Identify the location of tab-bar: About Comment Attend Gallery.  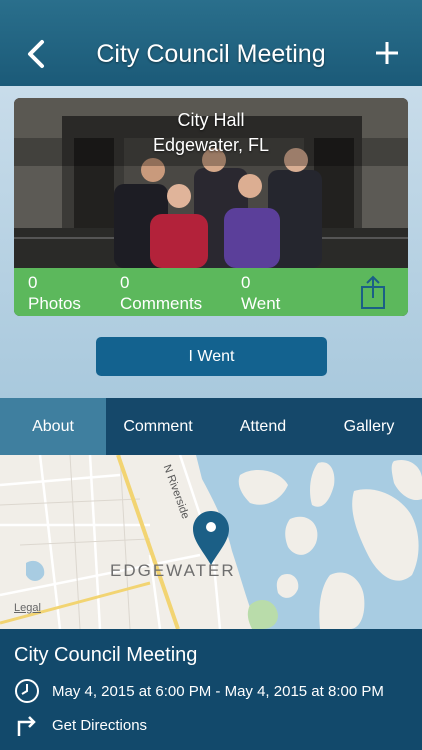
(211, 426).